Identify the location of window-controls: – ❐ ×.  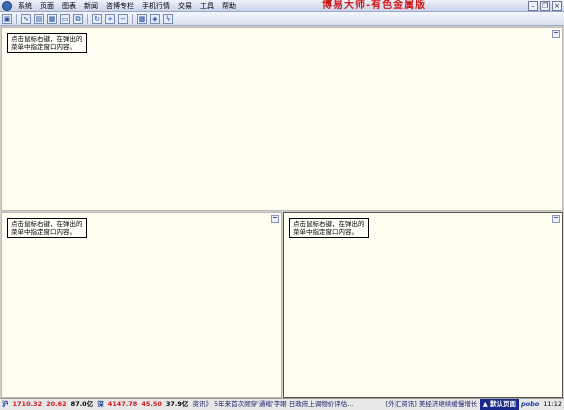
(545, 6).